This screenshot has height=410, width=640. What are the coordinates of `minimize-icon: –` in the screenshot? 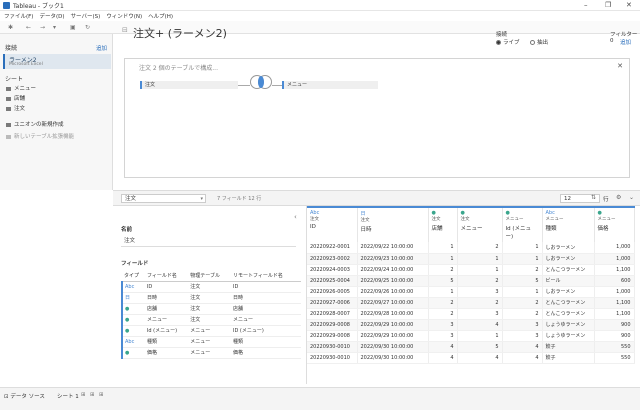 It's located at (586, 5).